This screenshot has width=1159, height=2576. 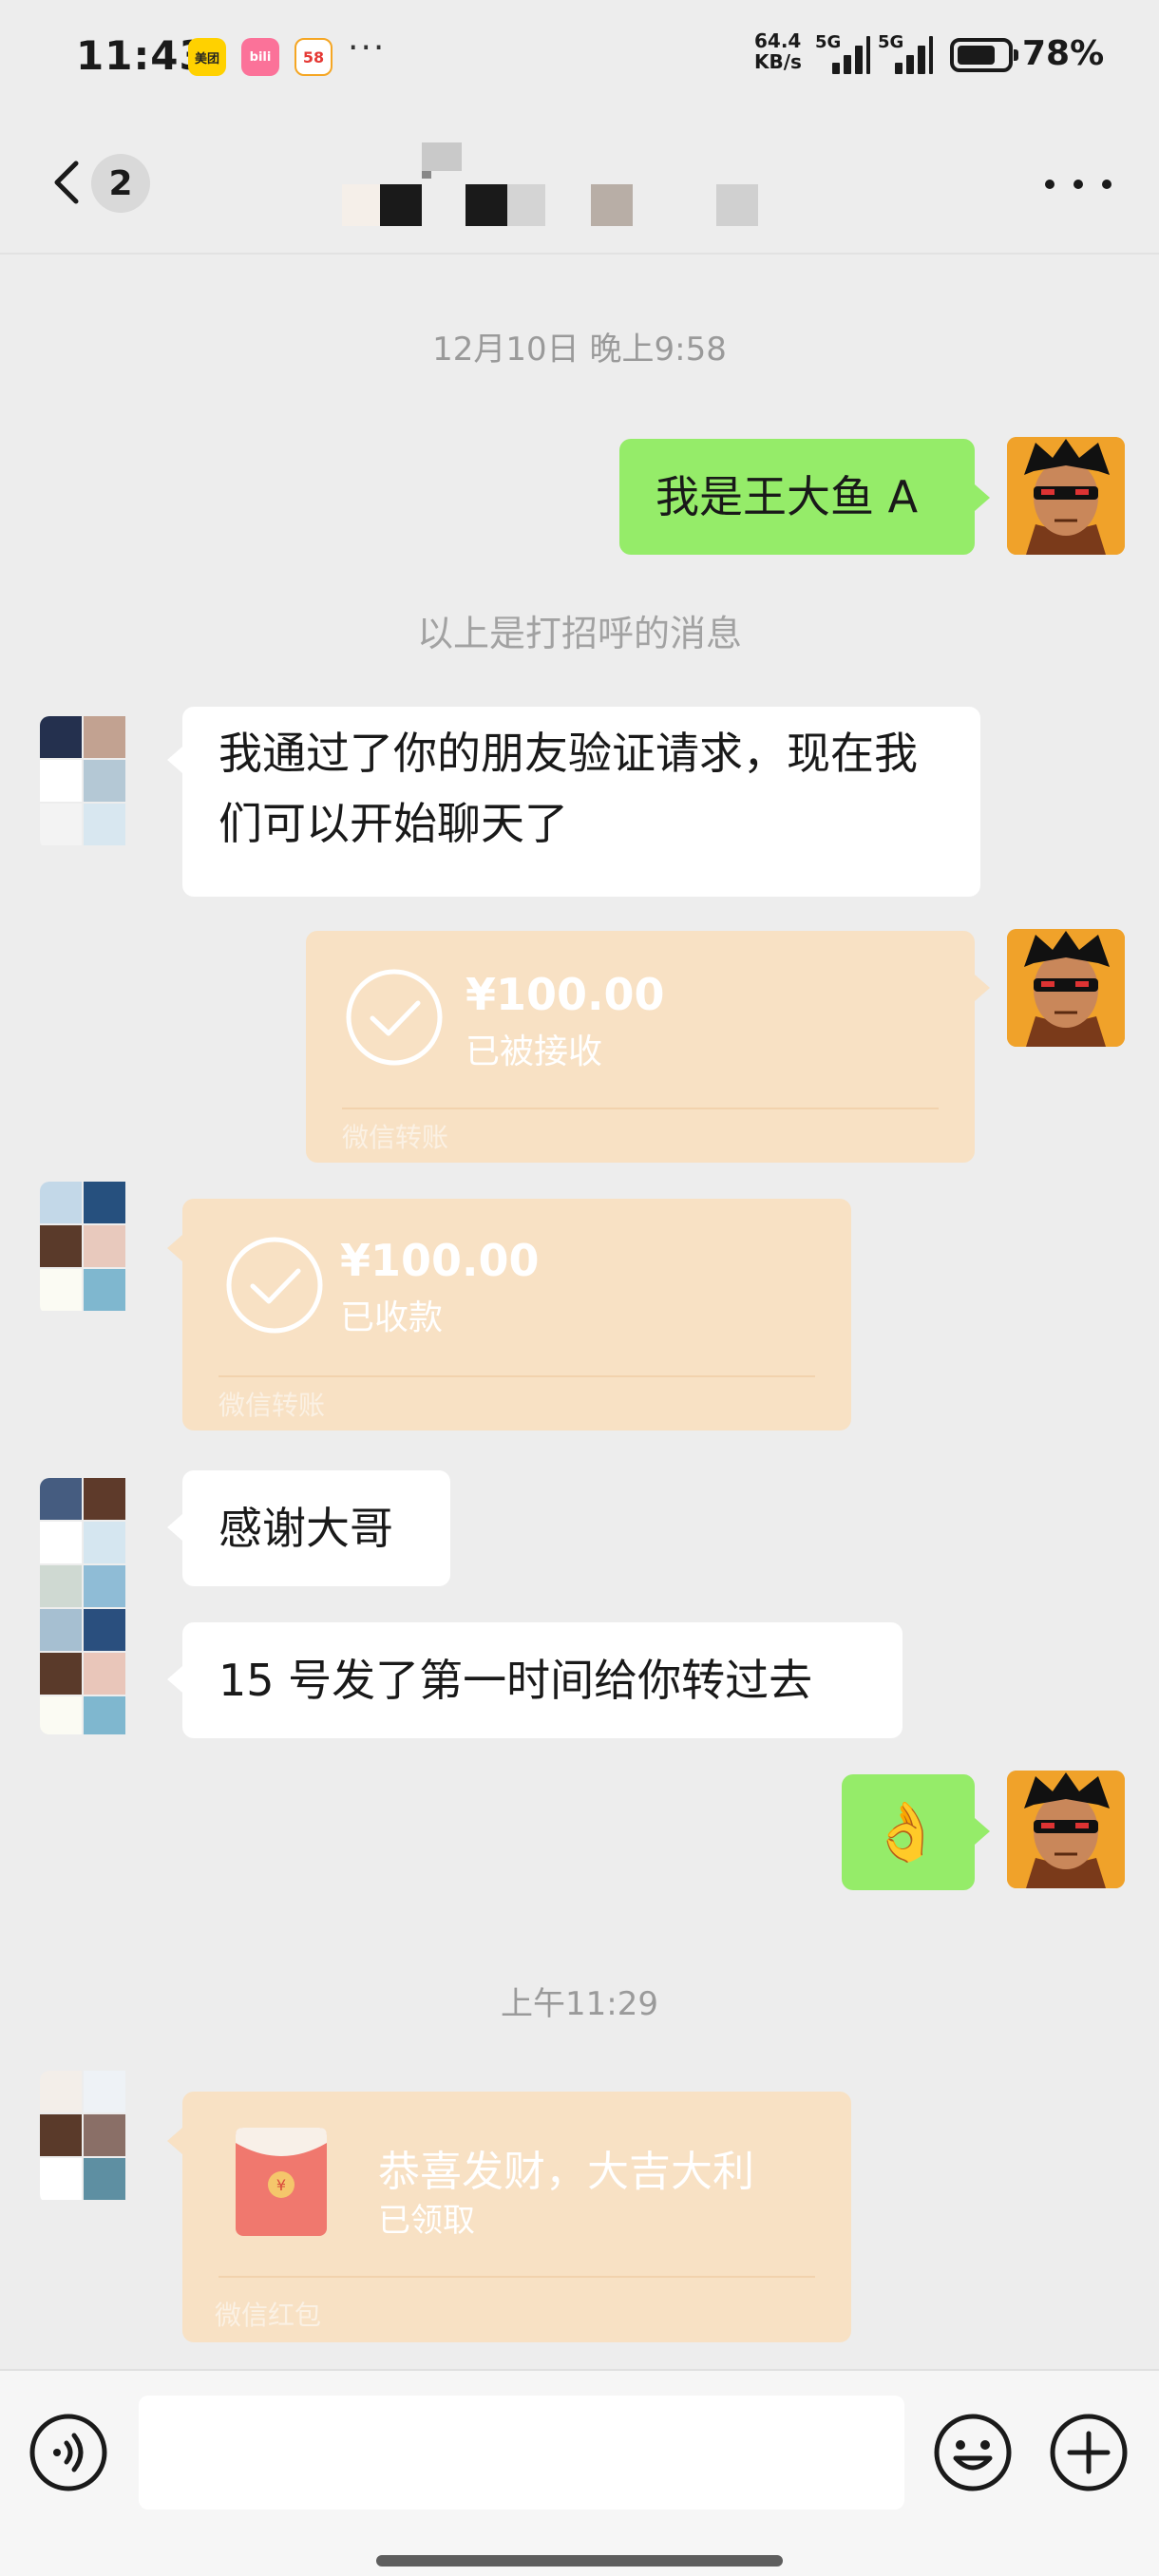 What do you see at coordinates (581, 802) in the screenshot?
I see `message-bubble-them: 我通过了你的朋友验证请求，现在我们可以开始聊天了` at bounding box center [581, 802].